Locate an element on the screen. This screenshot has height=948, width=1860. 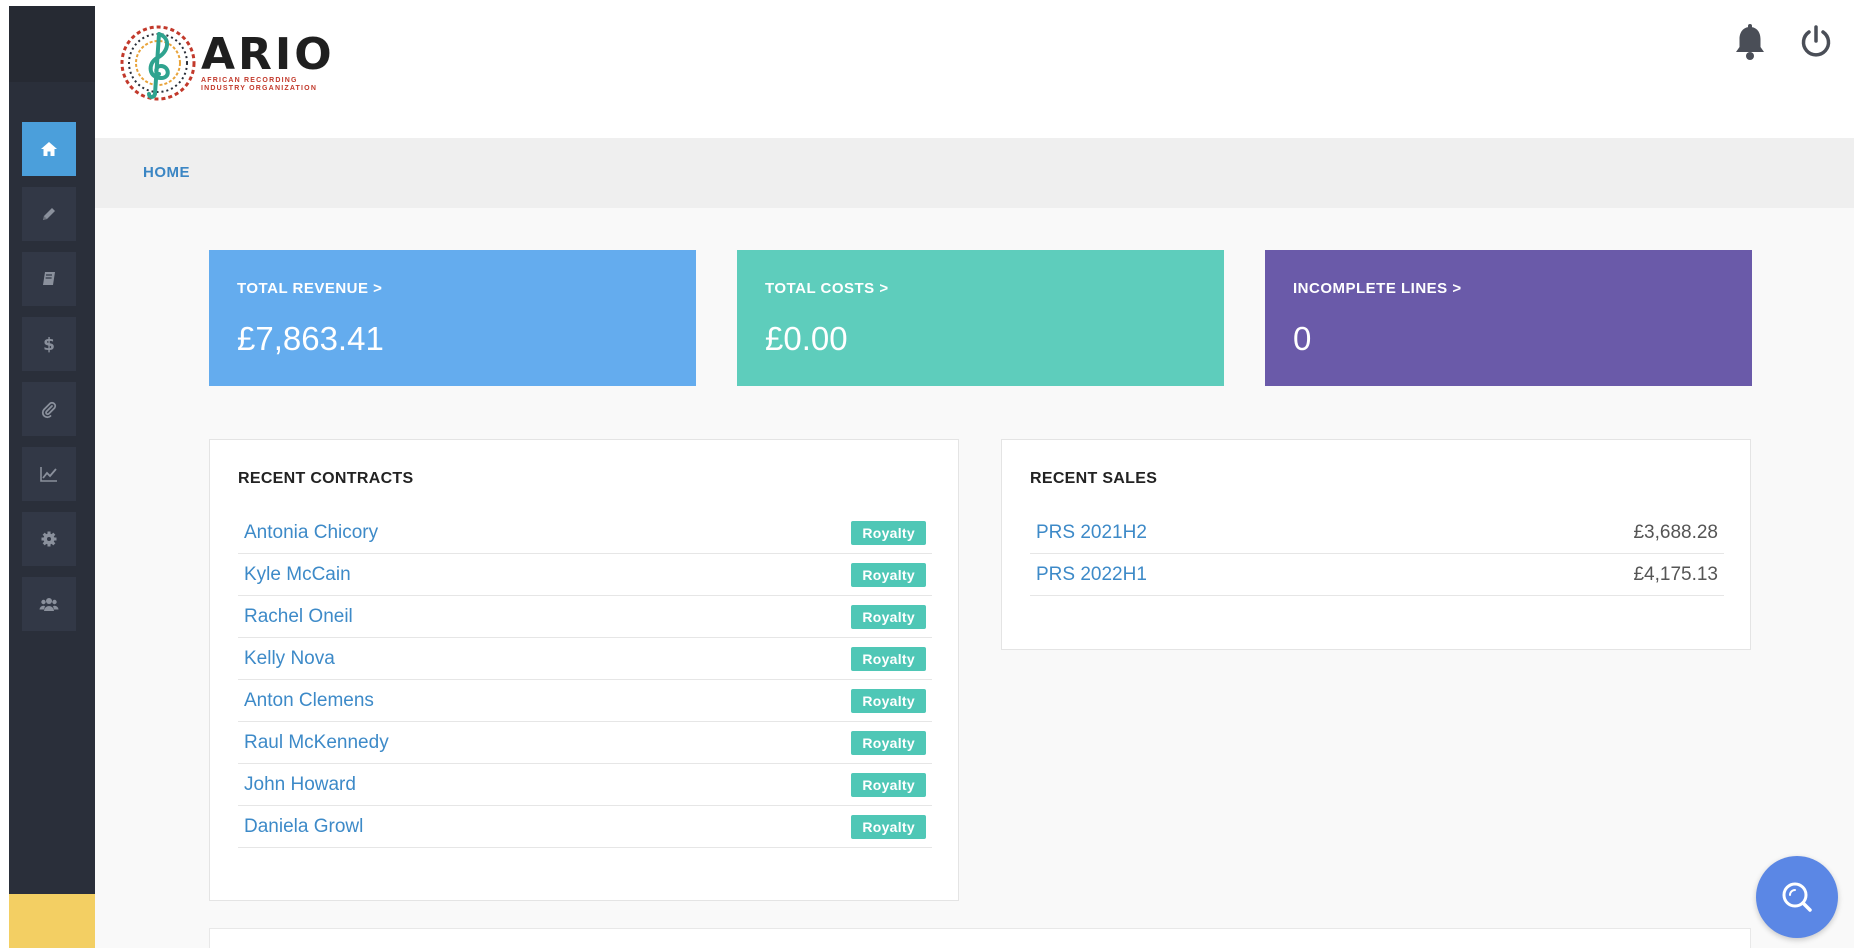
breadcrumb-home: HOME is located at coordinates (166, 172).